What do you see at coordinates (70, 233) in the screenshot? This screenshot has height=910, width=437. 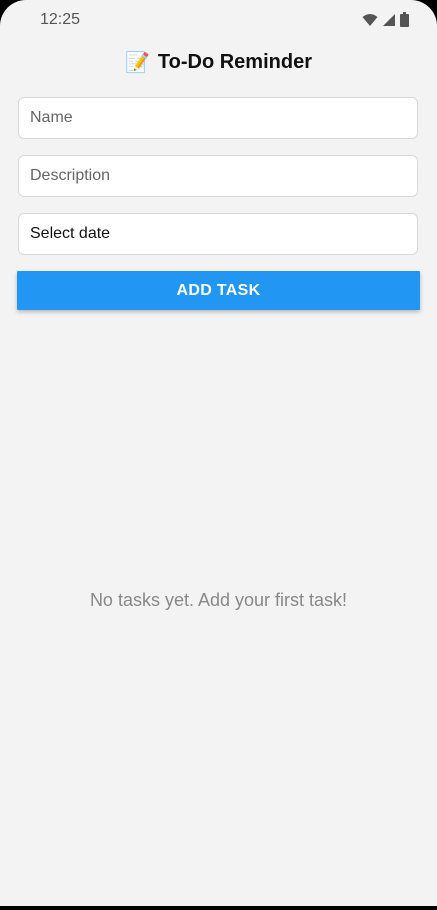 I see `date-picker-label: Select date` at bounding box center [70, 233].